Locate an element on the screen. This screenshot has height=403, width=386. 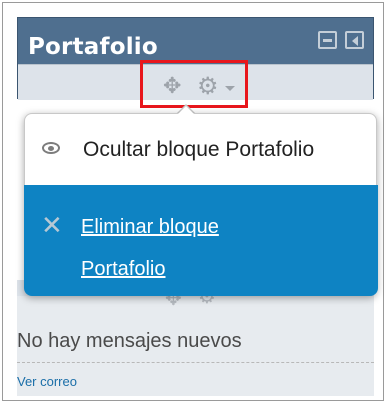
no-messages-text: No hay mensajes nuevos is located at coordinates (129, 341).